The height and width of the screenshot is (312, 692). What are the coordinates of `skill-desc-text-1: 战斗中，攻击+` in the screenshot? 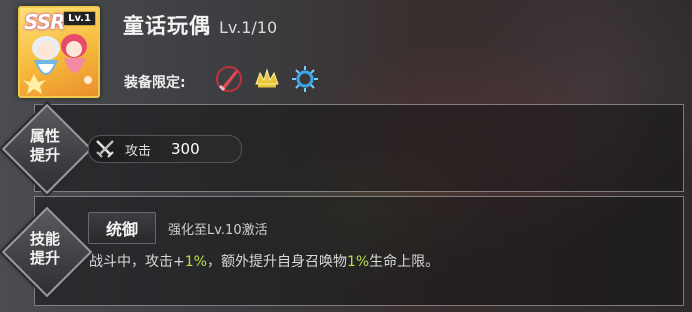 It's located at (137, 262).